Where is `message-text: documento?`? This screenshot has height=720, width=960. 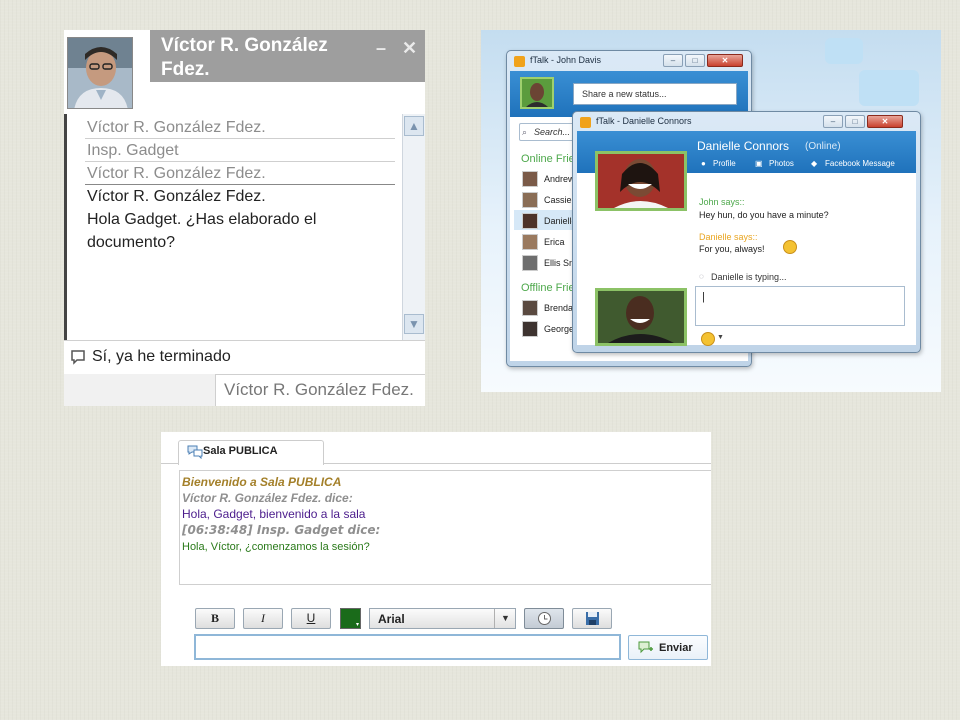 message-text: documento? is located at coordinates (131, 242).